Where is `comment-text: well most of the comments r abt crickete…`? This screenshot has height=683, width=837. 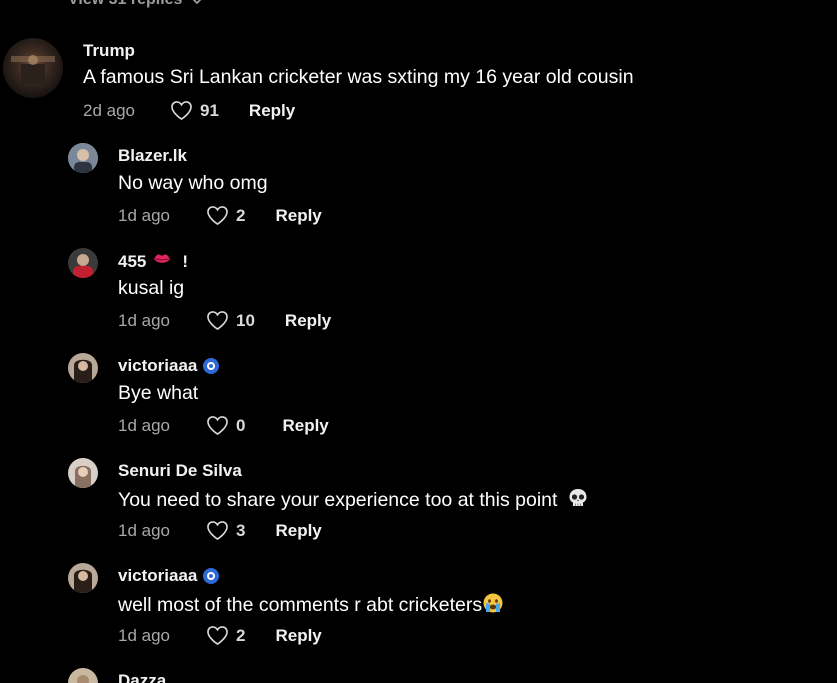 comment-text: well most of the comments r abt crickete… is located at coordinates (311, 605).